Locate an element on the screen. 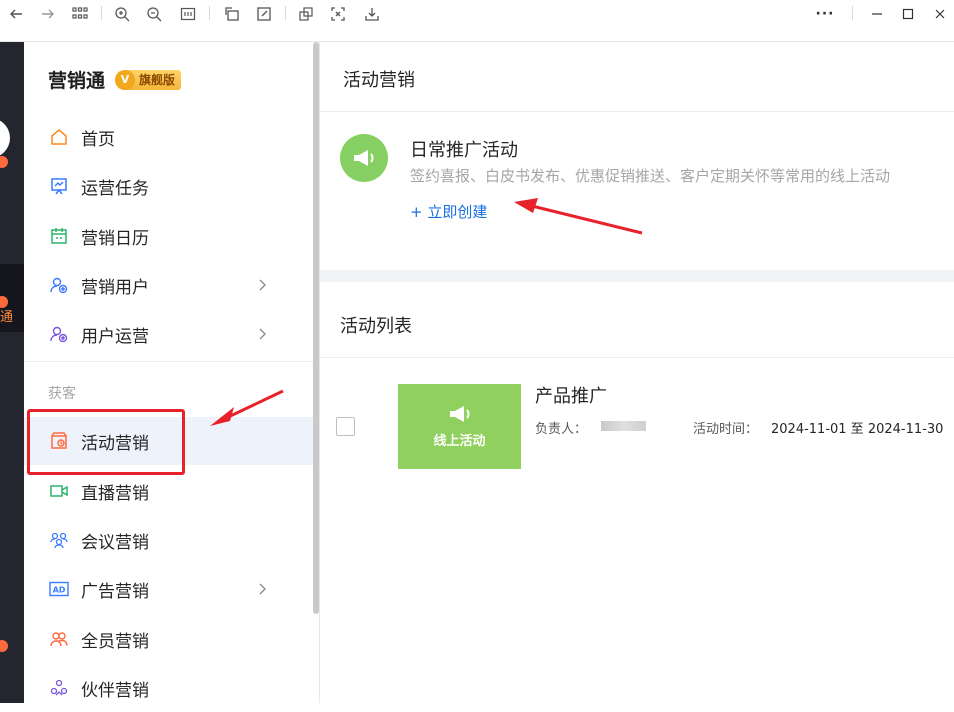 Image resolution: width=954 pixels, height=712 pixels. task-icon is located at coordinates (59, 186).